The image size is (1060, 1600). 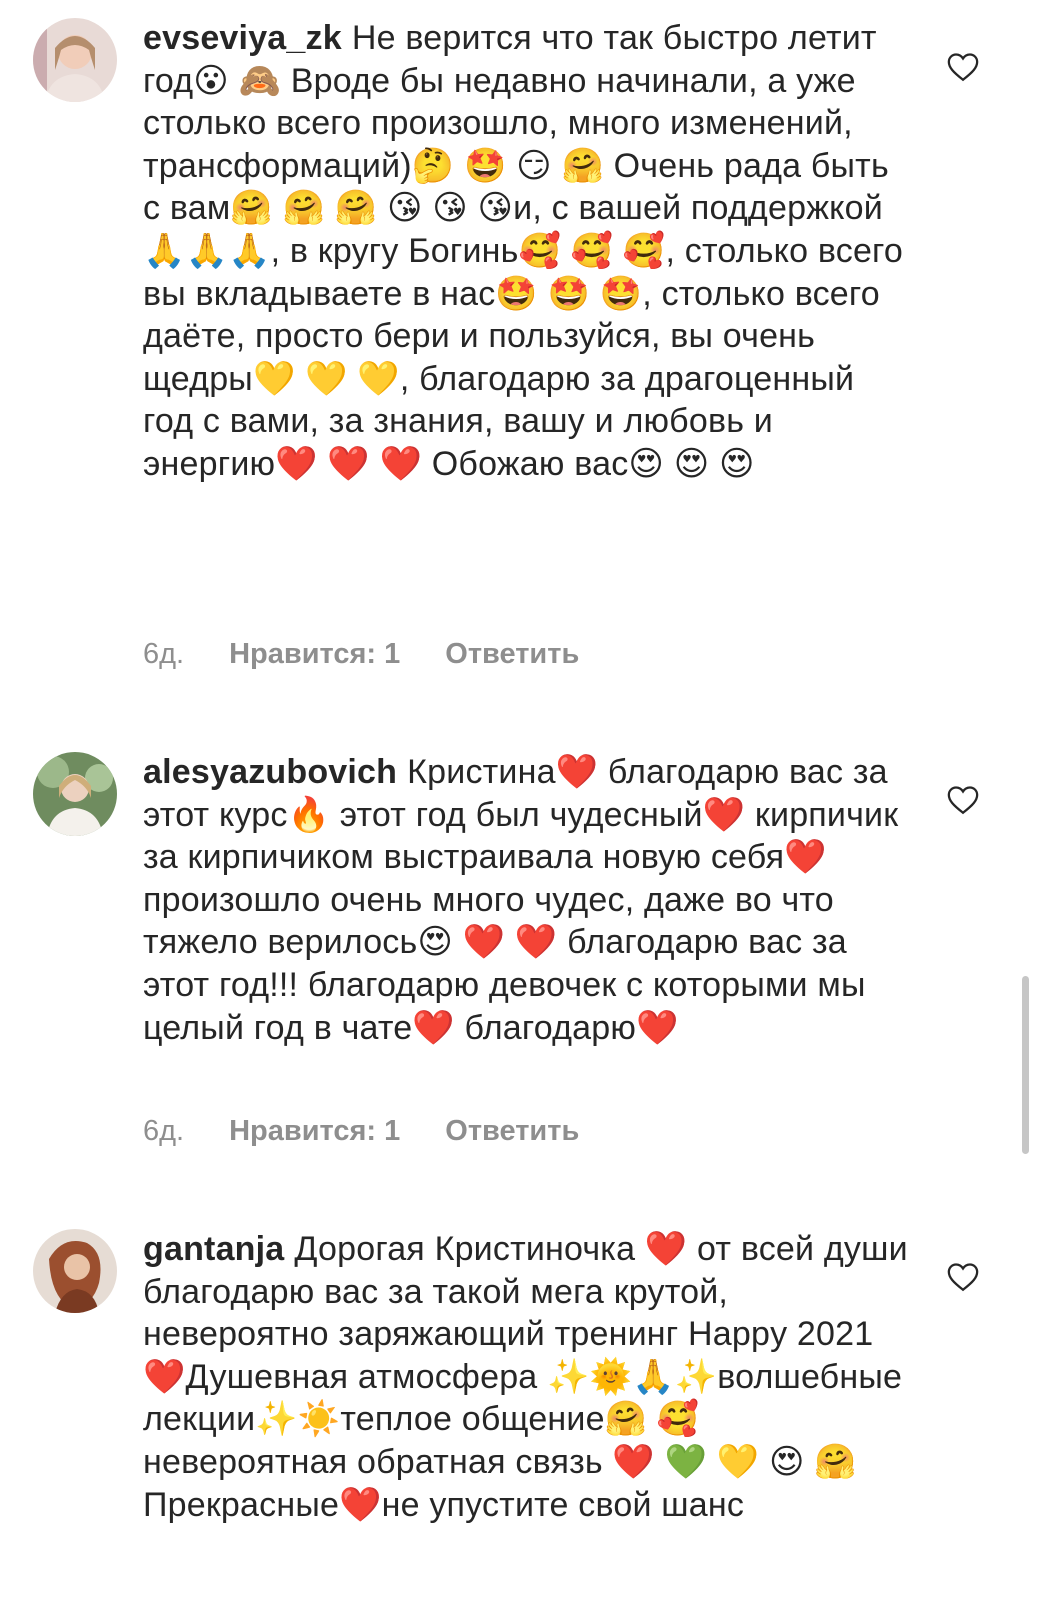 I want to click on comment-username: alesyazubovich, so click(x=270, y=772).